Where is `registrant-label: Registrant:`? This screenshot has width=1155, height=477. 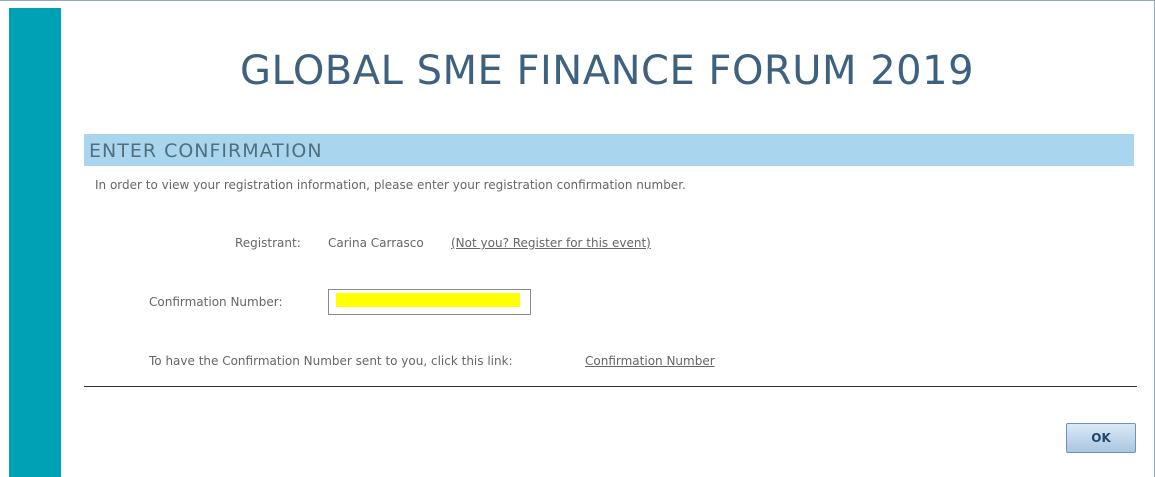
registrant-label: Registrant: is located at coordinates (268, 243).